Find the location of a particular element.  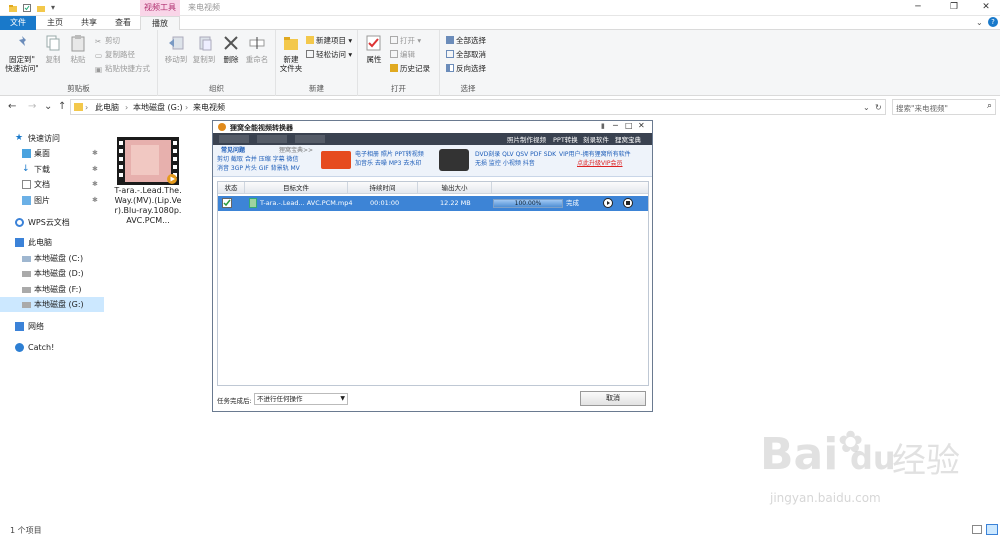

address-field: › 此电脑 › 本地磁盘 (G:) › 来电视频 ⌄ ↻ is located at coordinates (478, 107).